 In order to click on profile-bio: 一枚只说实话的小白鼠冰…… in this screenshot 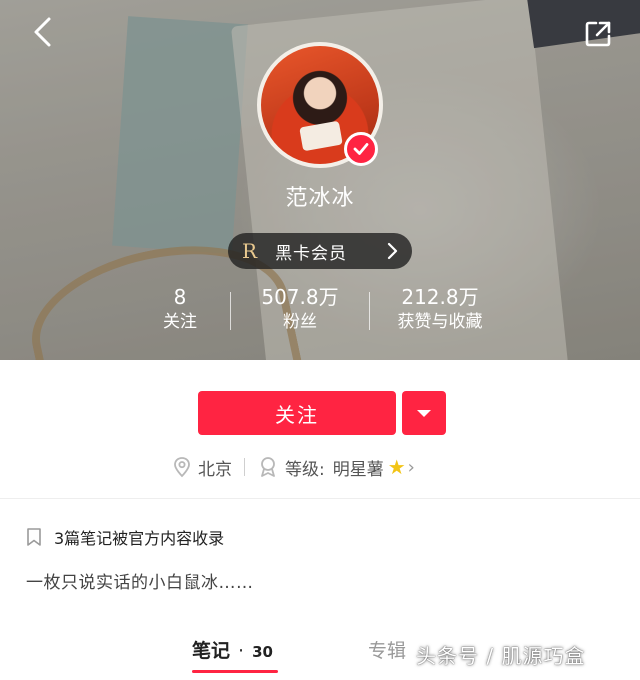, I will do `click(140, 583)`.